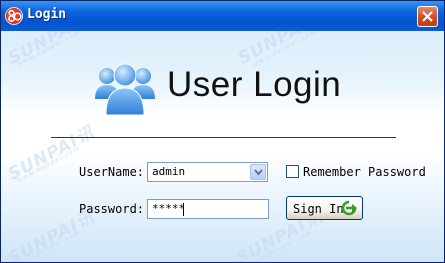  I want to click on username-combobox: admin, so click(207, 172).